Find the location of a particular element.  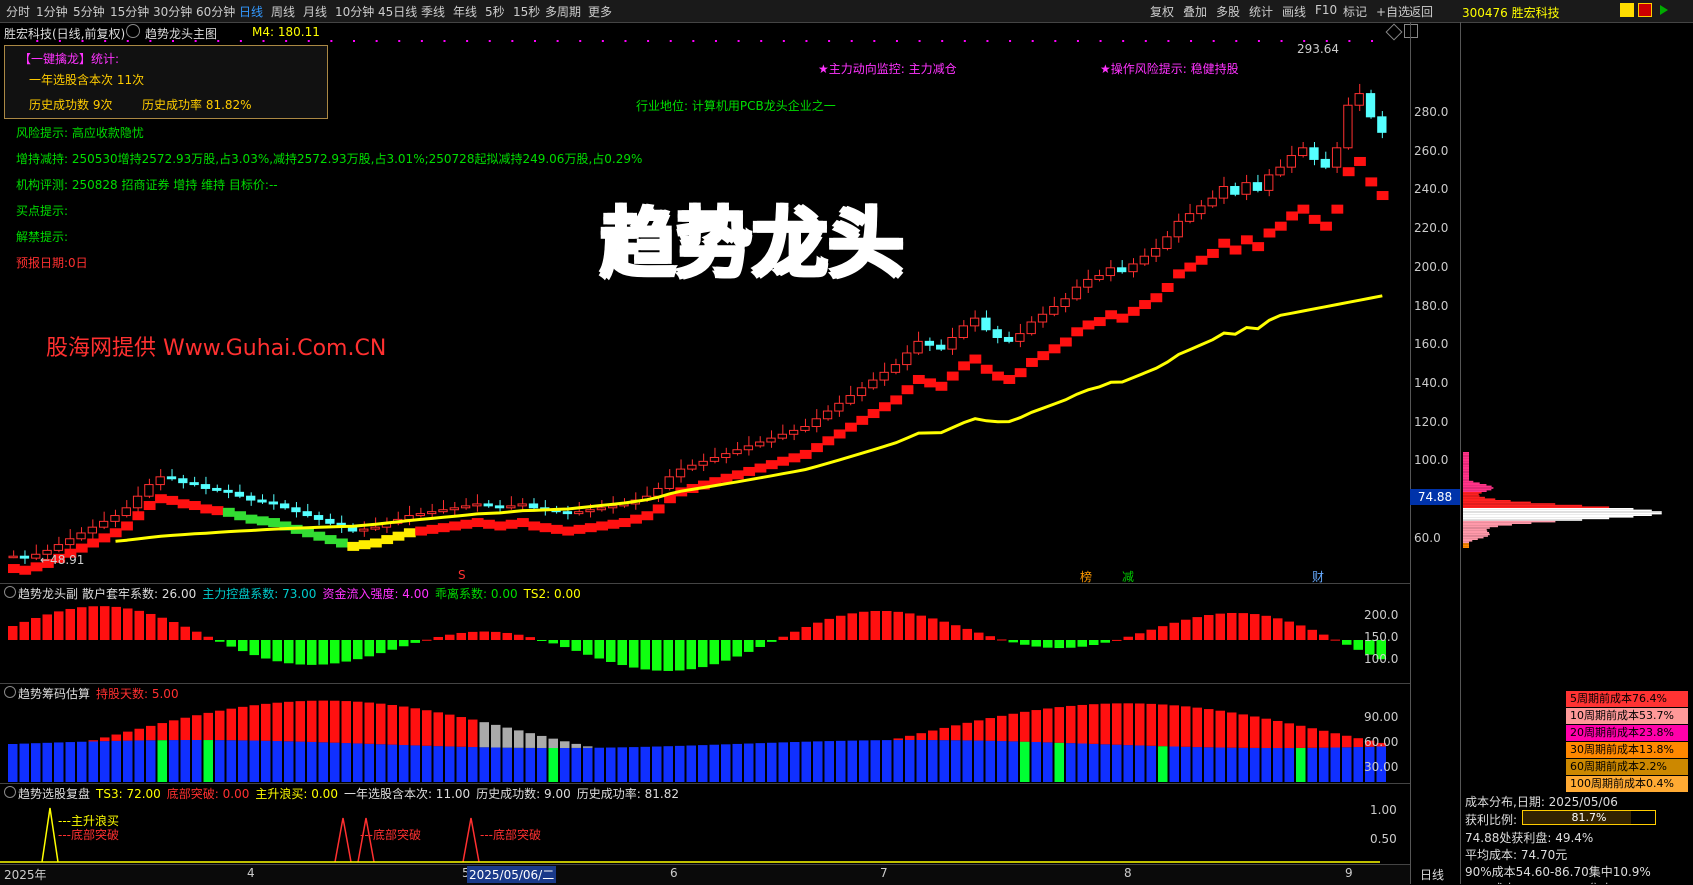

cost-legend-row: 5周期前成本76.4% is located at coordinates (1627, 699).